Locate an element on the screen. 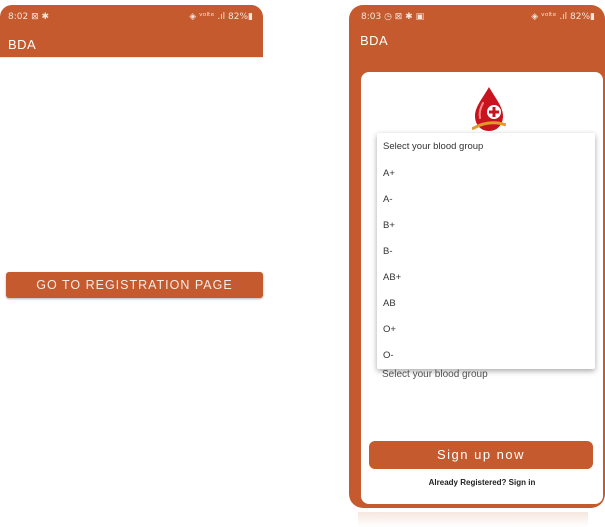 This screenshot has width=605, height=527. dropdown-option-ab: AB is located at coordinates (389, 303).